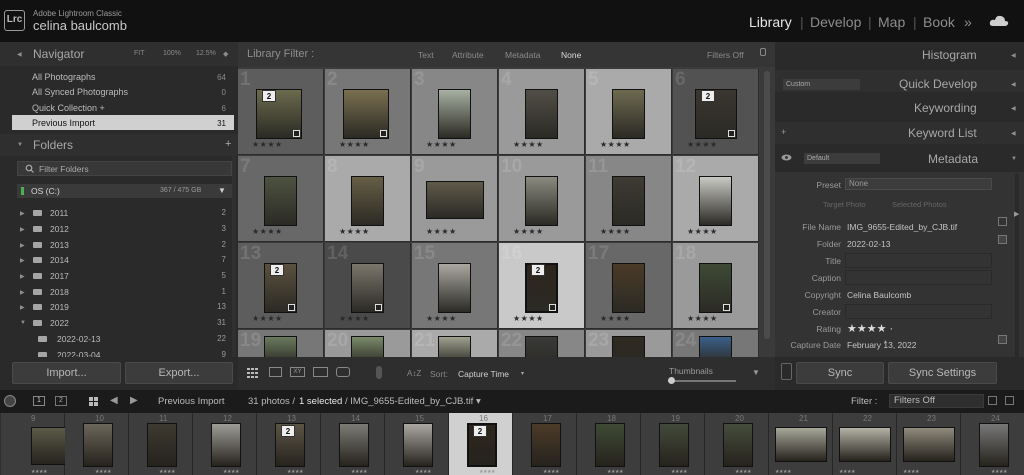  What do you see at coordinates (786, 157) in the screenshot?
I see `eye-icon` at bounding box center [786, 157].